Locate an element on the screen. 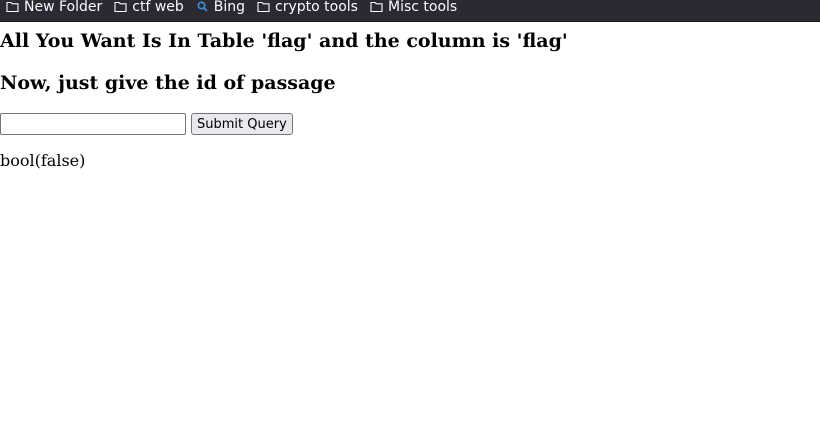  bookmark-bing: Bing is located at coordinates (220, 9).